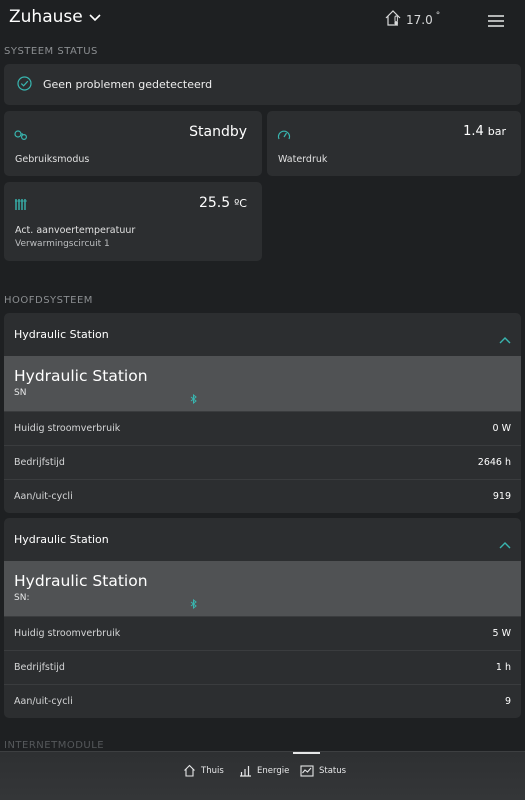 This screenshot has height=800, width=525. Describe the element at coordinates (128, 84) in the screenshot. I see `status-ok-text: Geen problemen gedetecteerd` at that location.